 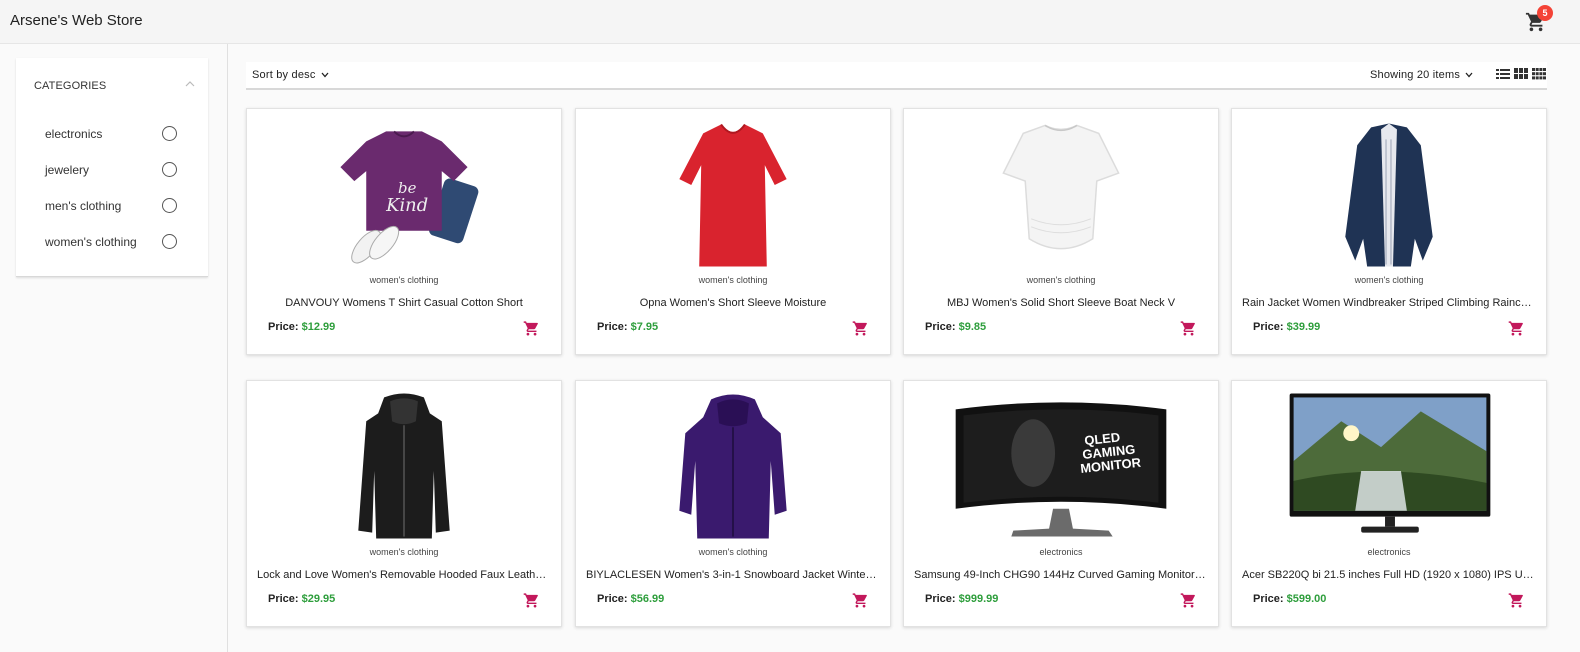 I want to click on store-title: Arsene's Web Store, so click(x=76, y=20).